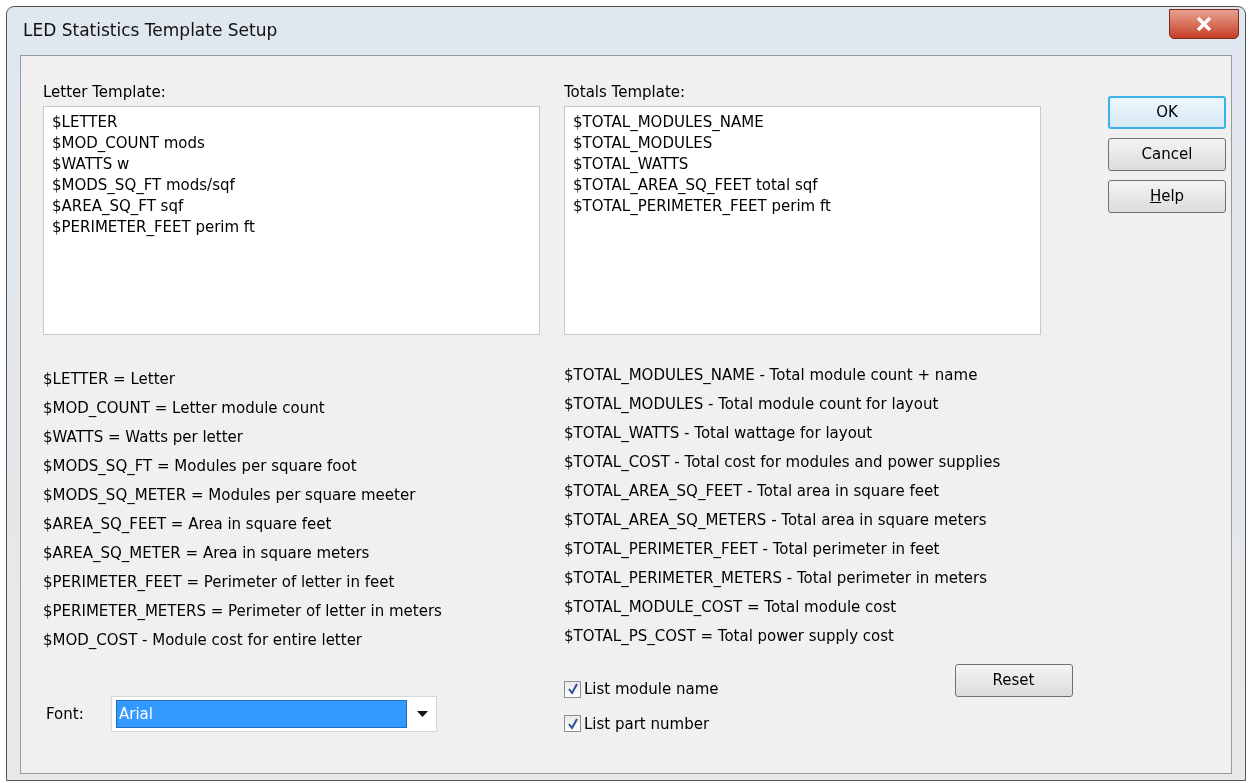  What do you see at coordinates (719, 433) in the screenshot?
I see `legend-text: $TOTAL_WATTS - Total wattage for layout` at bounding box center [719, 433].